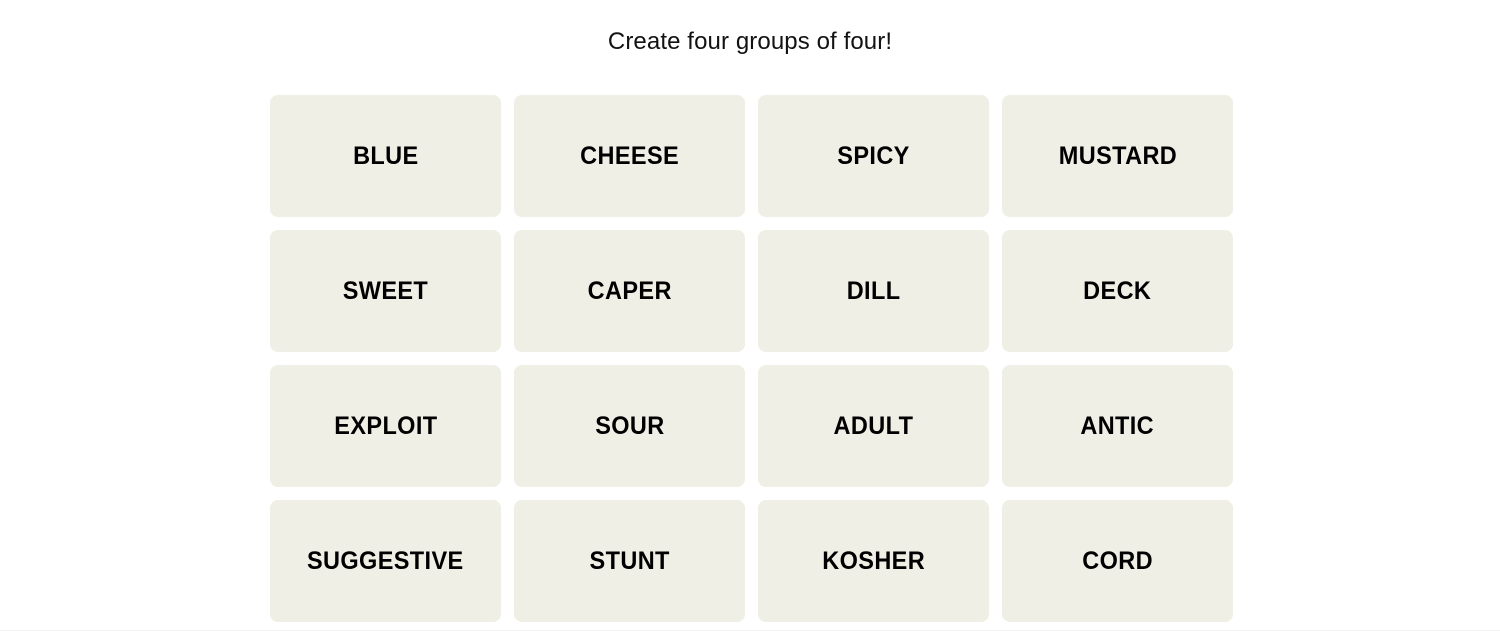 The height and width of the screenshot is (636, 1500). I want to click on word-tile: EXPLOIT, so click(385, 426).